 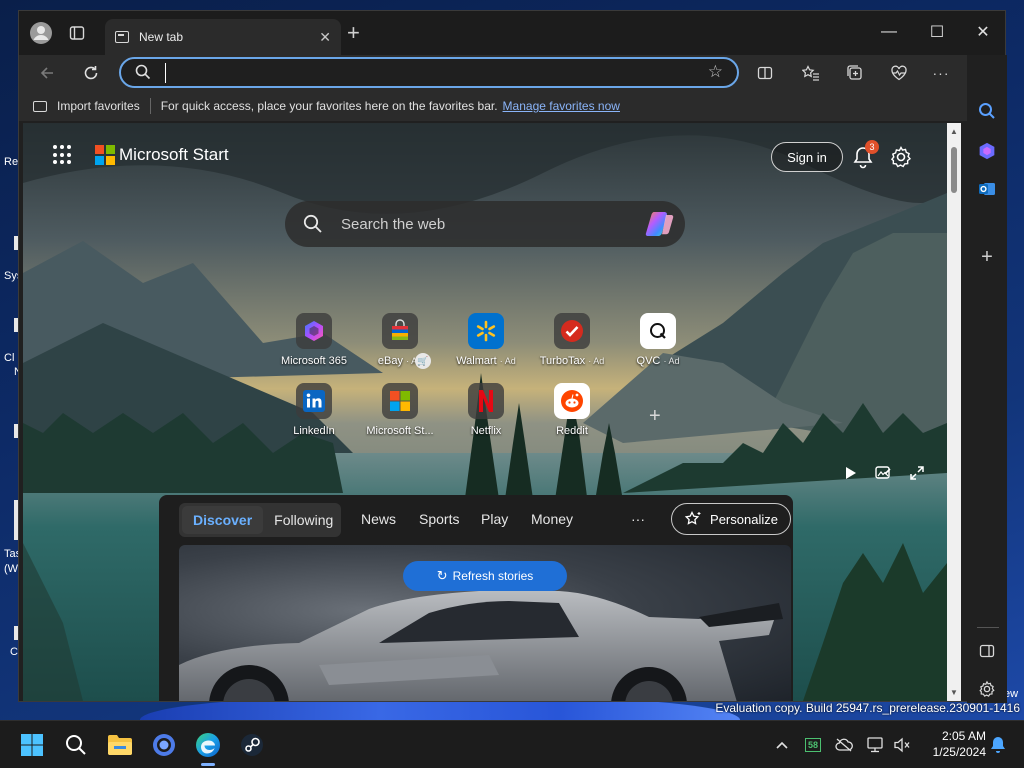 What do you see at coordinates (486, 401) in the screenshot?
I see `netflix-icon` at bounding box center [486, 401].